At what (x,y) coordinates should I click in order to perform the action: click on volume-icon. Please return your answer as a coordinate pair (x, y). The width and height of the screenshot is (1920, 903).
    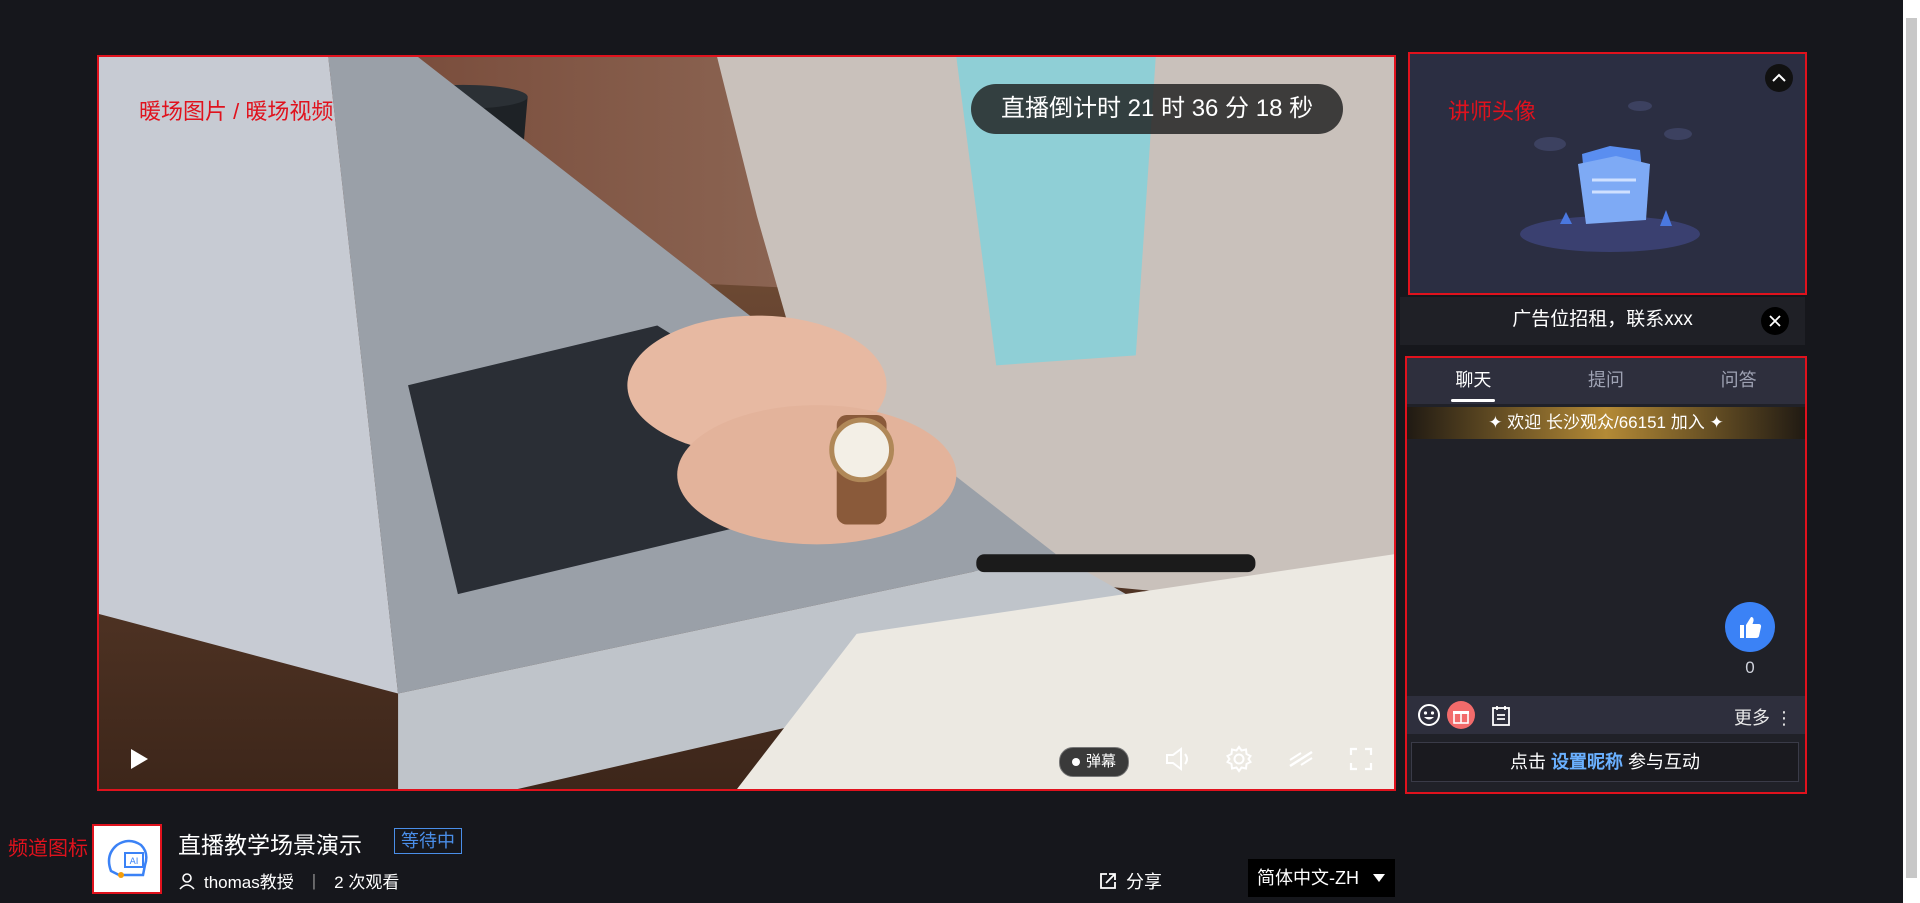
    Looking at the image, I should click on (1177, 759).